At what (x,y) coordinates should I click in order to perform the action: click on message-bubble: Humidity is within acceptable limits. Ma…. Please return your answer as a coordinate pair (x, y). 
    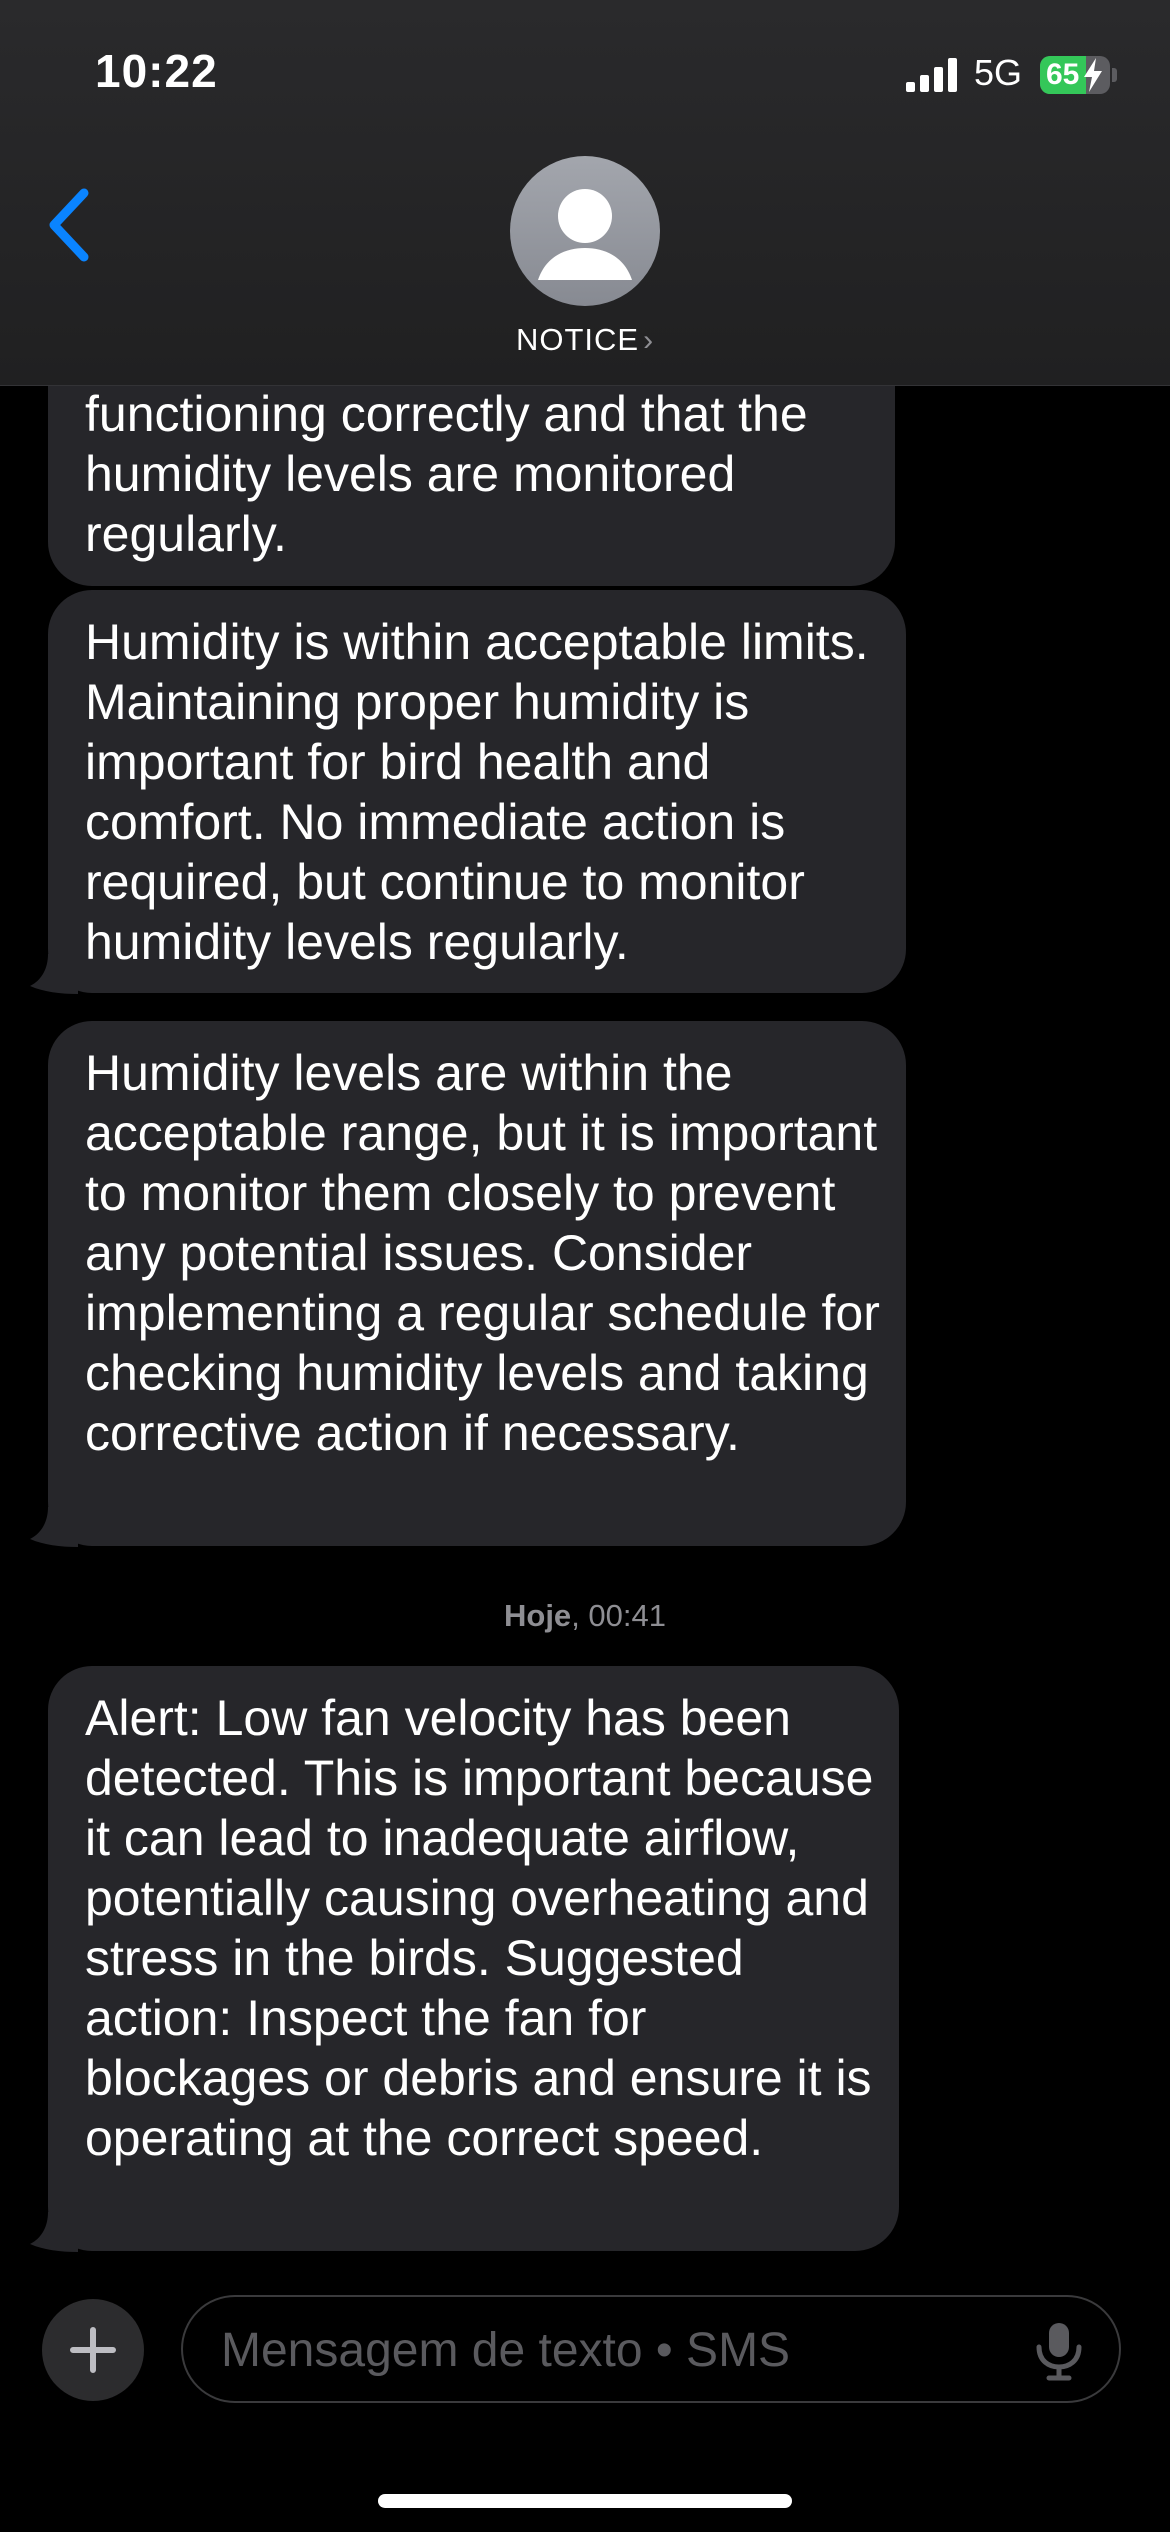
    Looking at the image, I should click on (477, 791).